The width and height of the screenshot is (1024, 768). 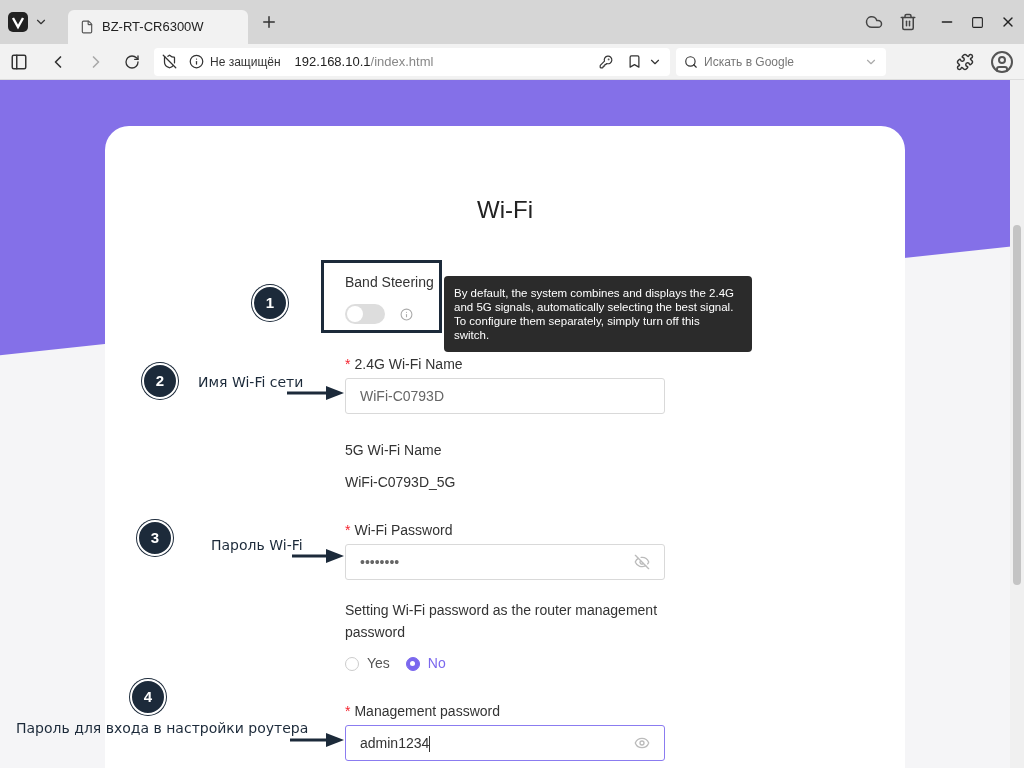 I want to click on search-field: Искать в Google, so click(x=781, y=61).